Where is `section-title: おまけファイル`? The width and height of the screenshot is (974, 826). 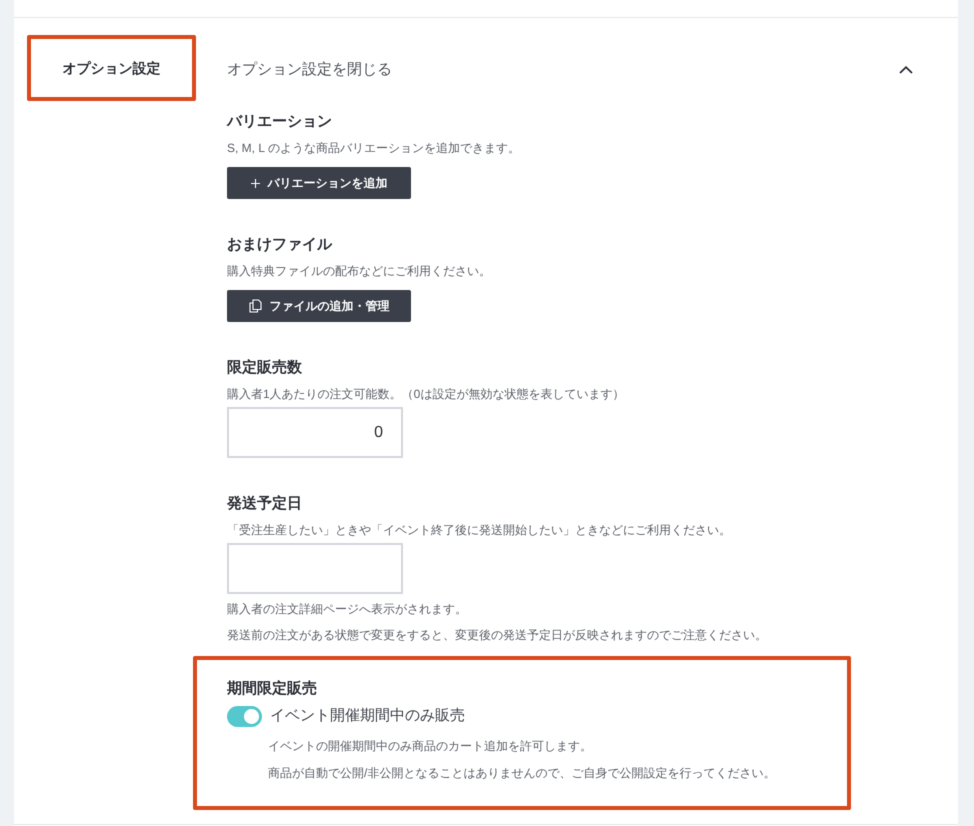 section-title: おまけファイル is located at coordinates (280, 245).